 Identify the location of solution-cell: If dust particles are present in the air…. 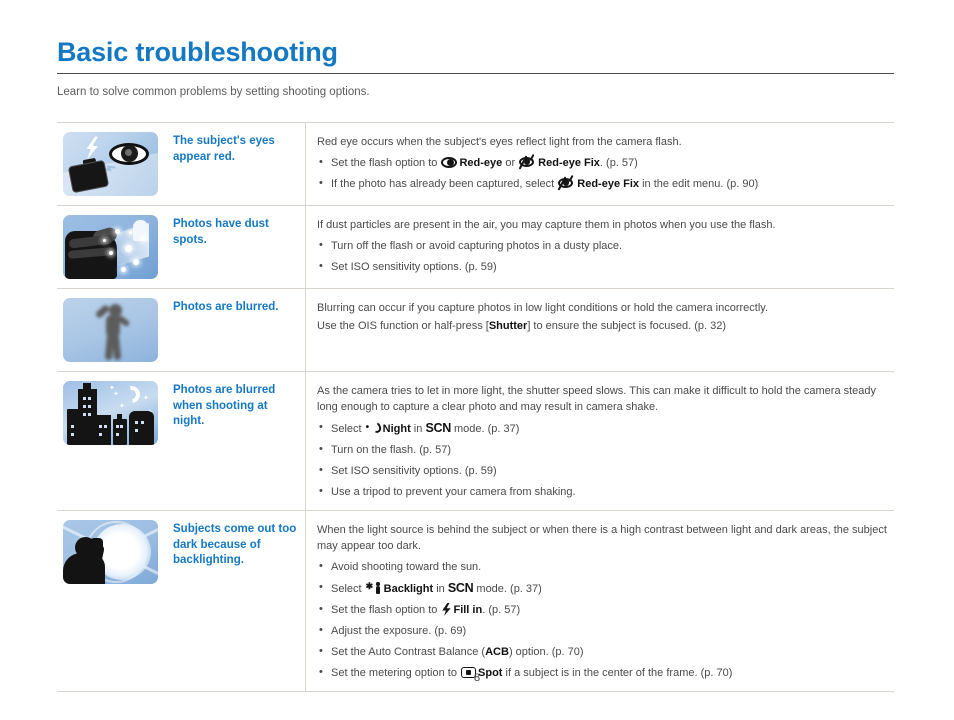
(599, 247).